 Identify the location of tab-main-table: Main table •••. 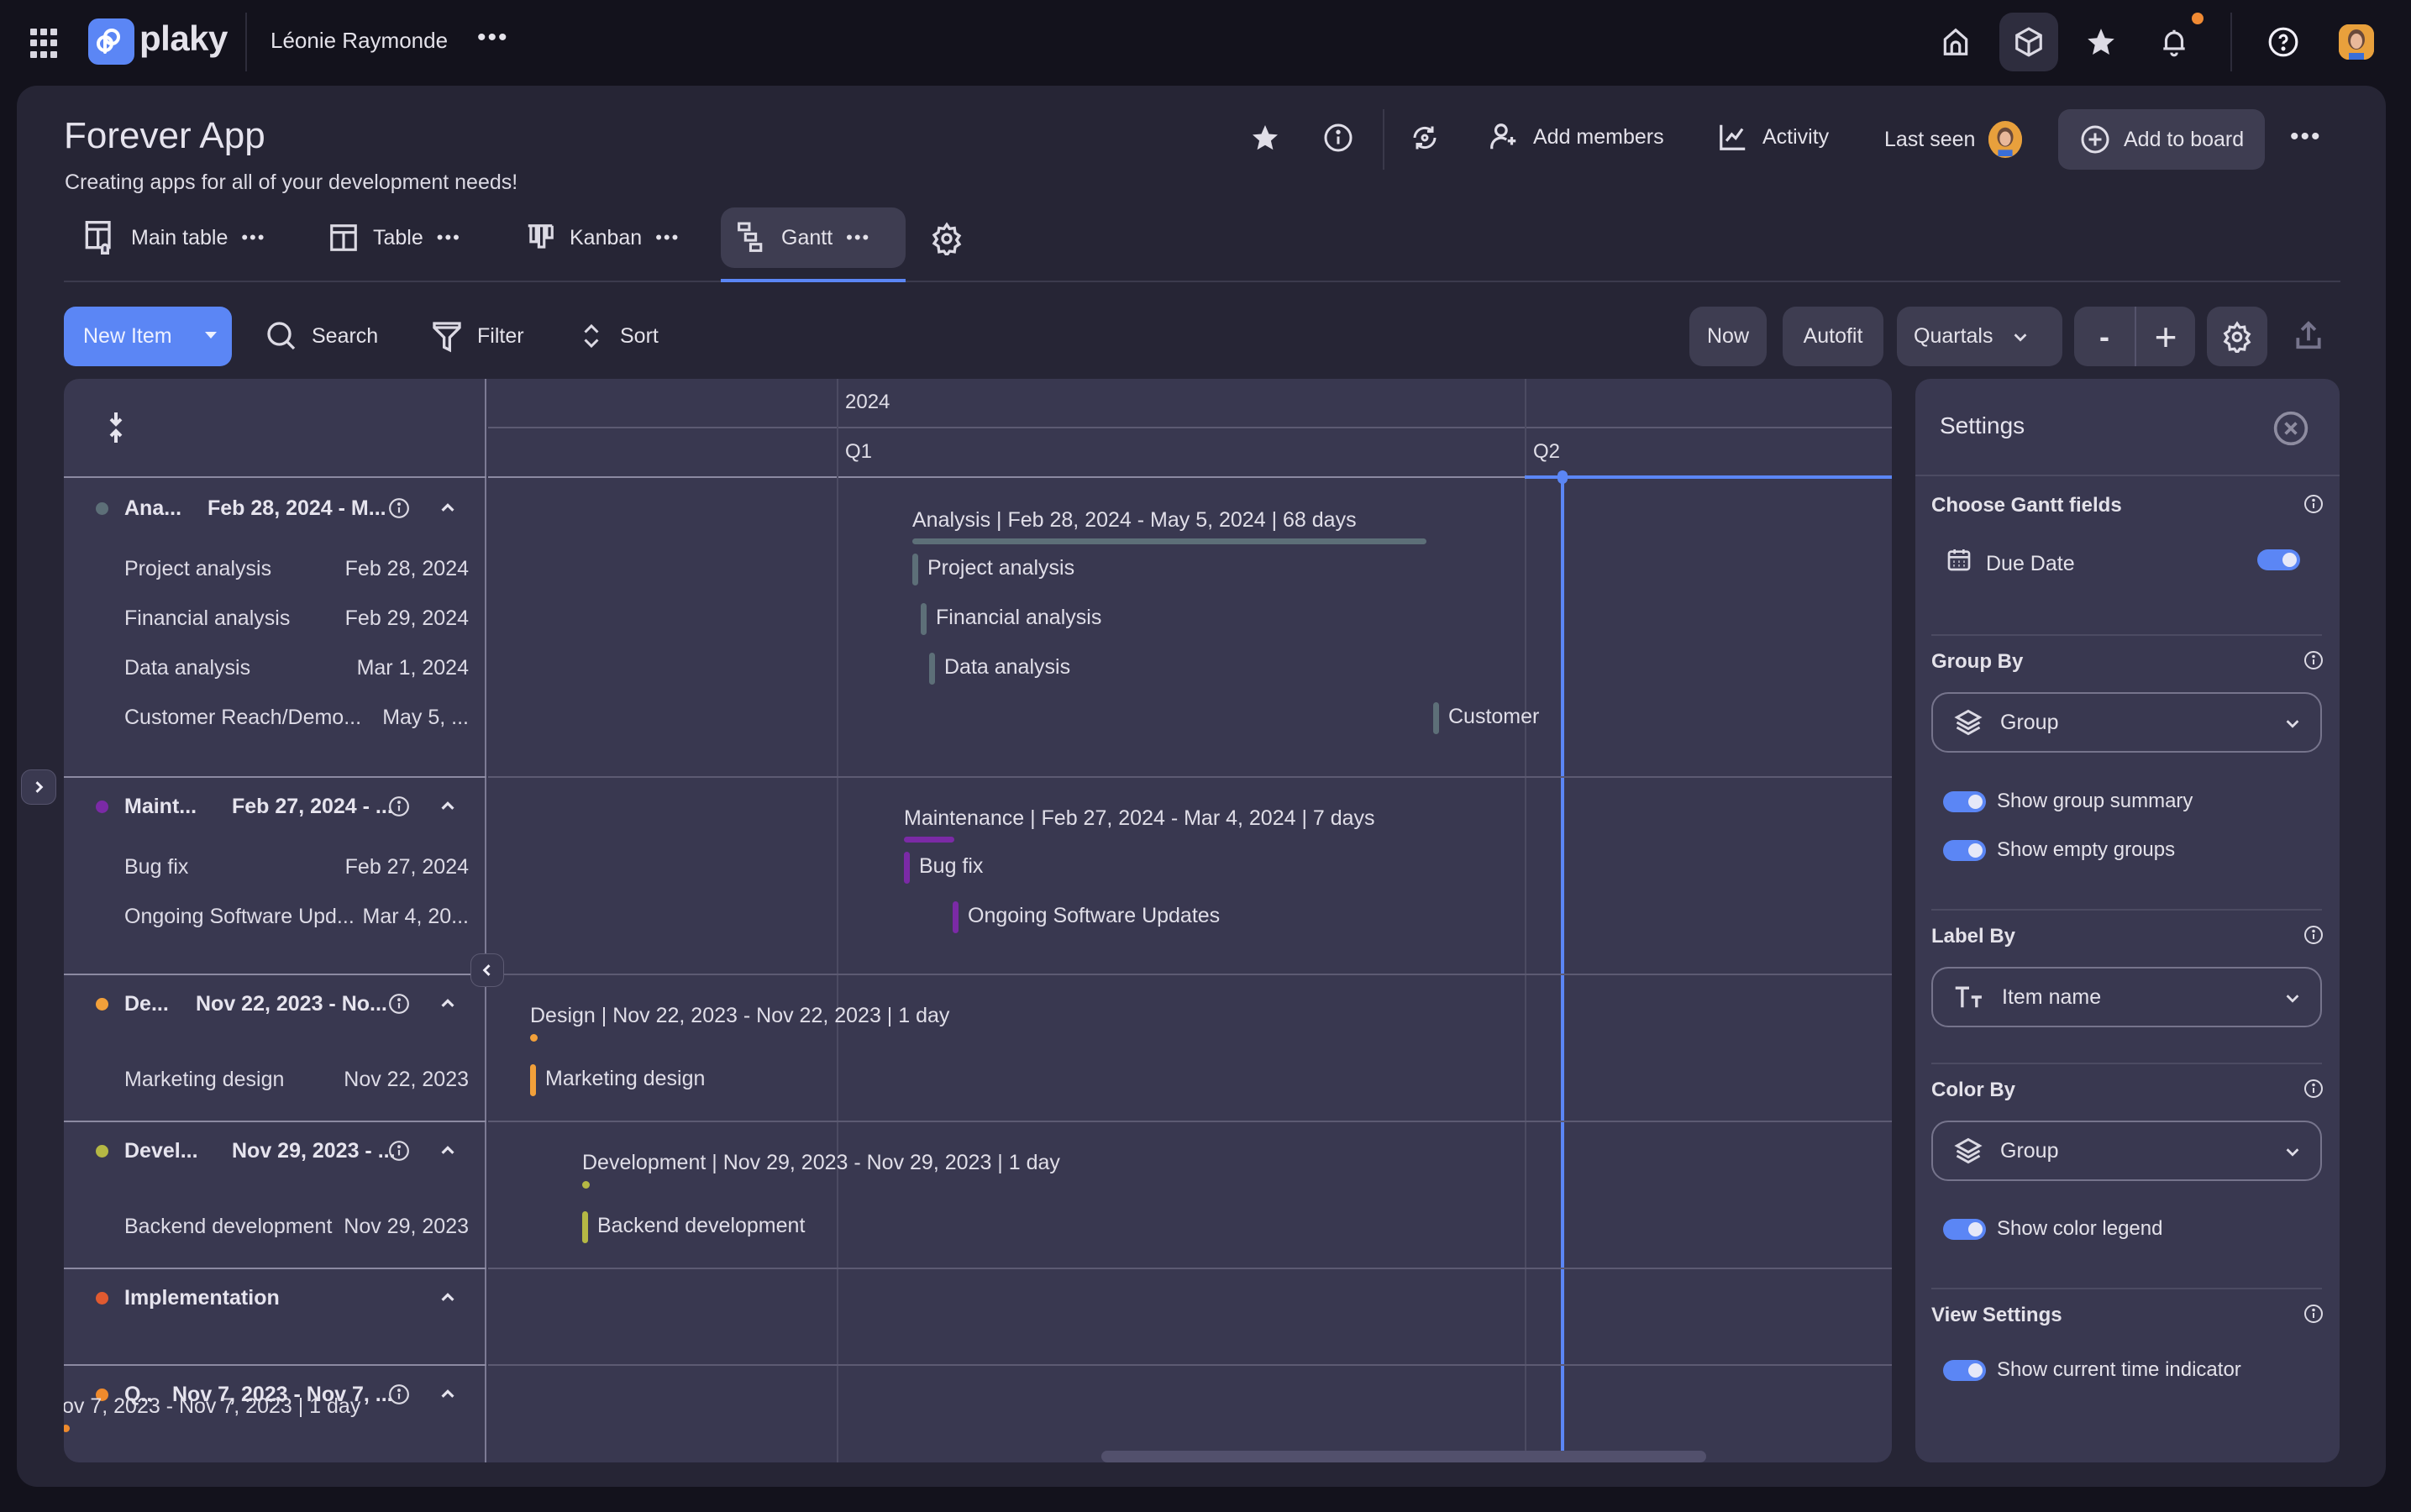
(175, 237).